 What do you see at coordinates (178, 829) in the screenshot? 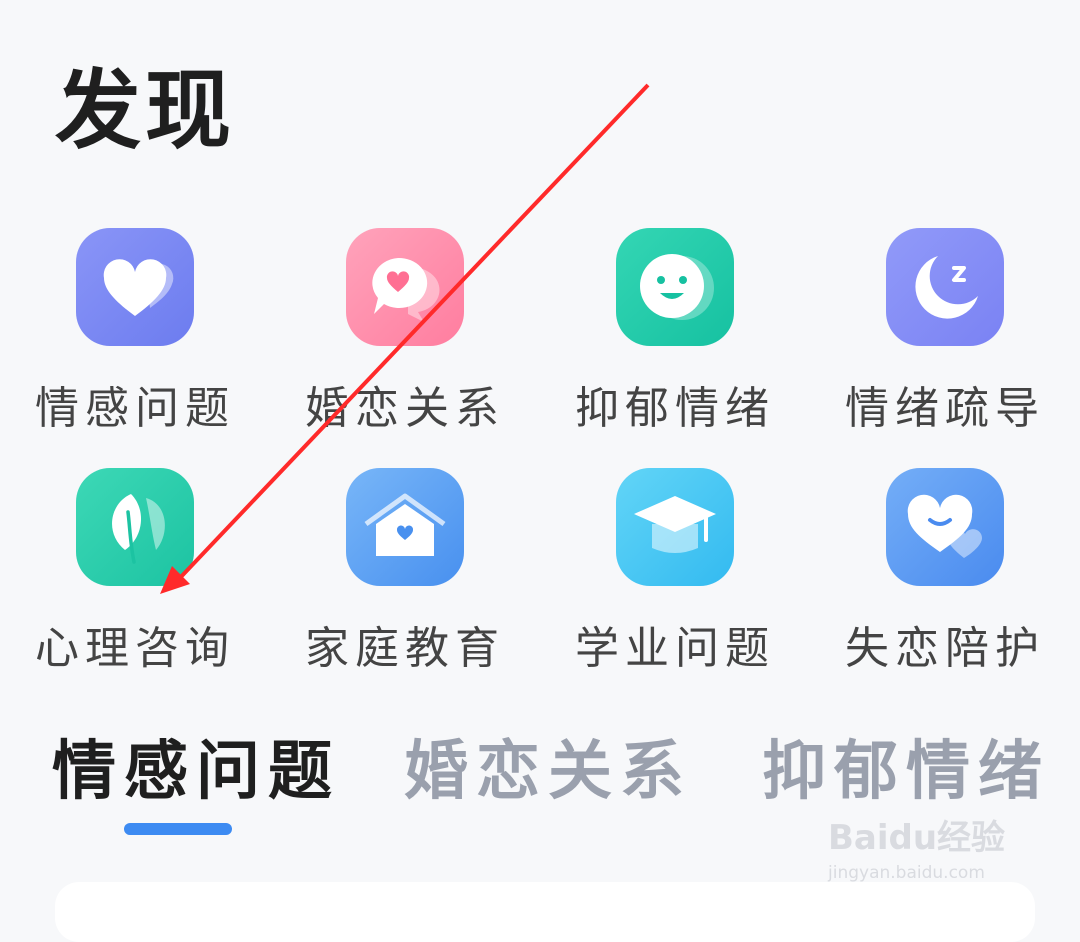
I see `tab-indicator` at bounding box center [178, 829].